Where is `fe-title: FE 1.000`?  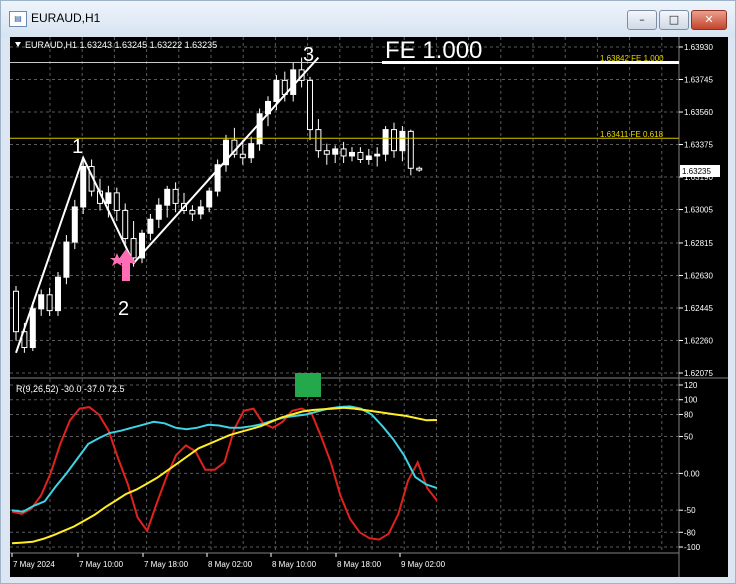 fe-title: FE 1.000 is located at coordinates (433, 50).